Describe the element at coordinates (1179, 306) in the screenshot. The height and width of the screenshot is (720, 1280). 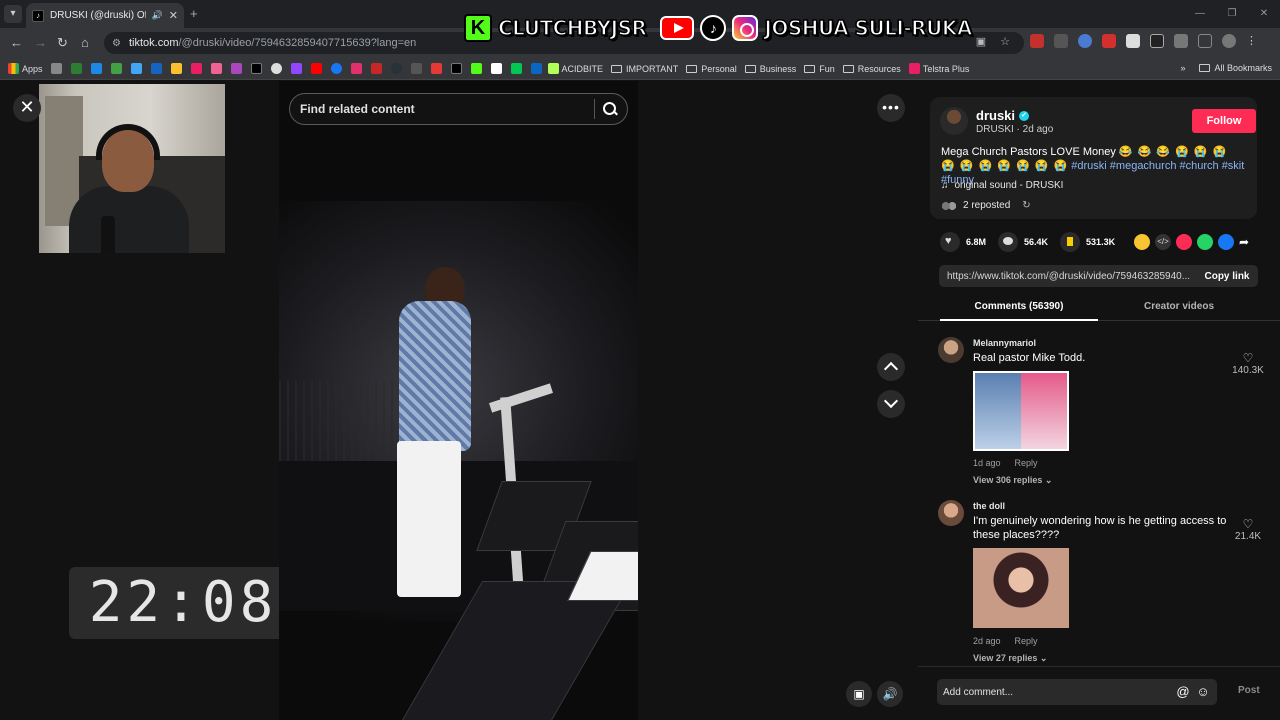
I see `tab-creator-videos: Creator videos` at that location.